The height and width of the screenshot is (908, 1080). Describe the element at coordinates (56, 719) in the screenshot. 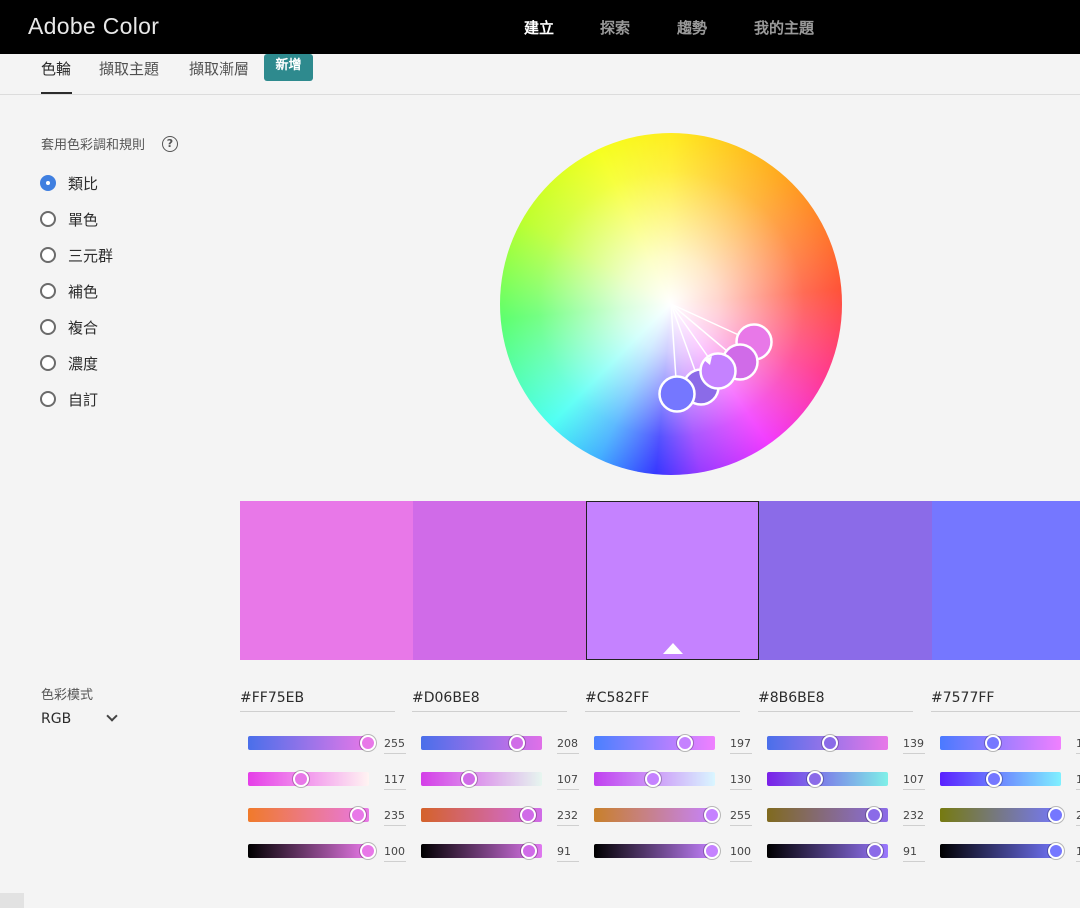

I see `color-mode-select: RGB` at that location.